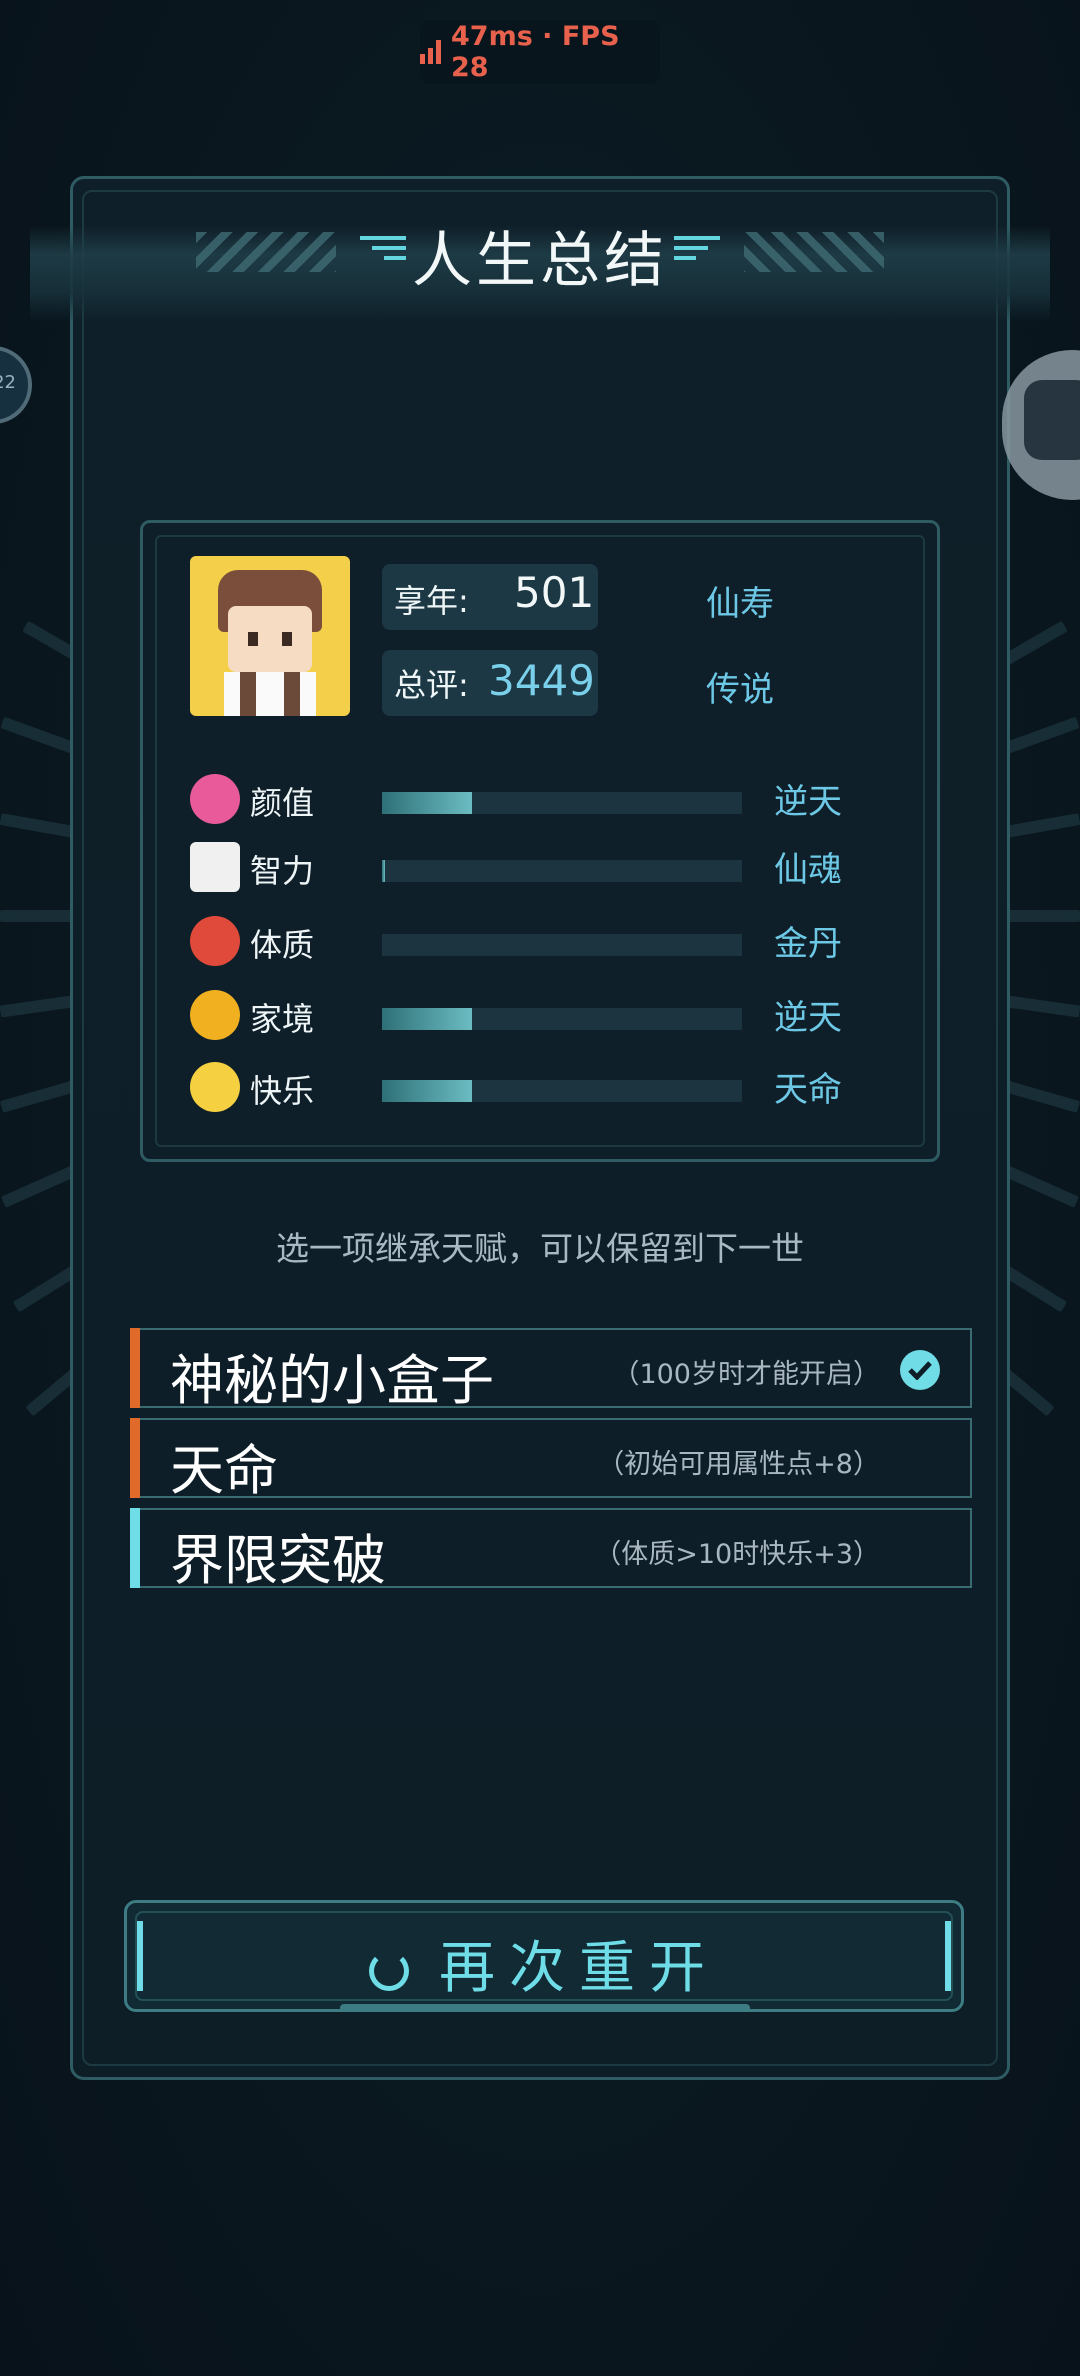  Describe the element at coordinates (540, 261) in the screenshot. I see `page-title: 人生总结` at that location.